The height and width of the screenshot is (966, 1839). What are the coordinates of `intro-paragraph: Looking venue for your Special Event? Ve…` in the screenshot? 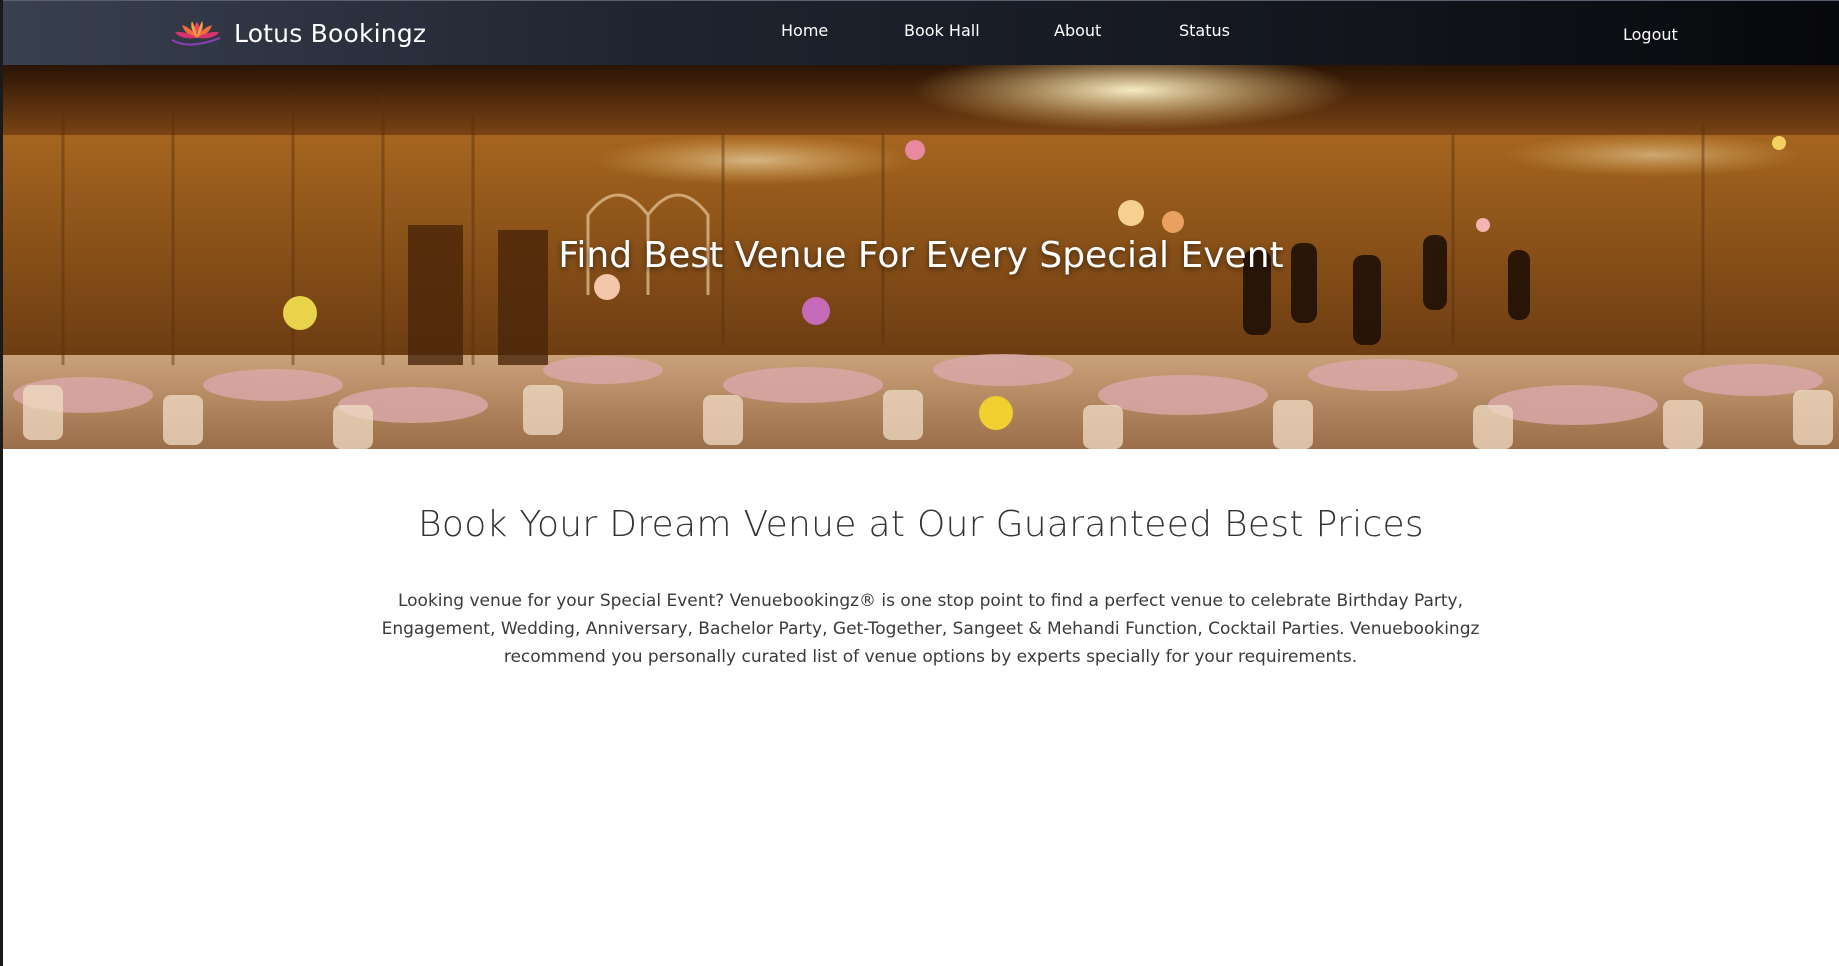 It's located at (930, 629).